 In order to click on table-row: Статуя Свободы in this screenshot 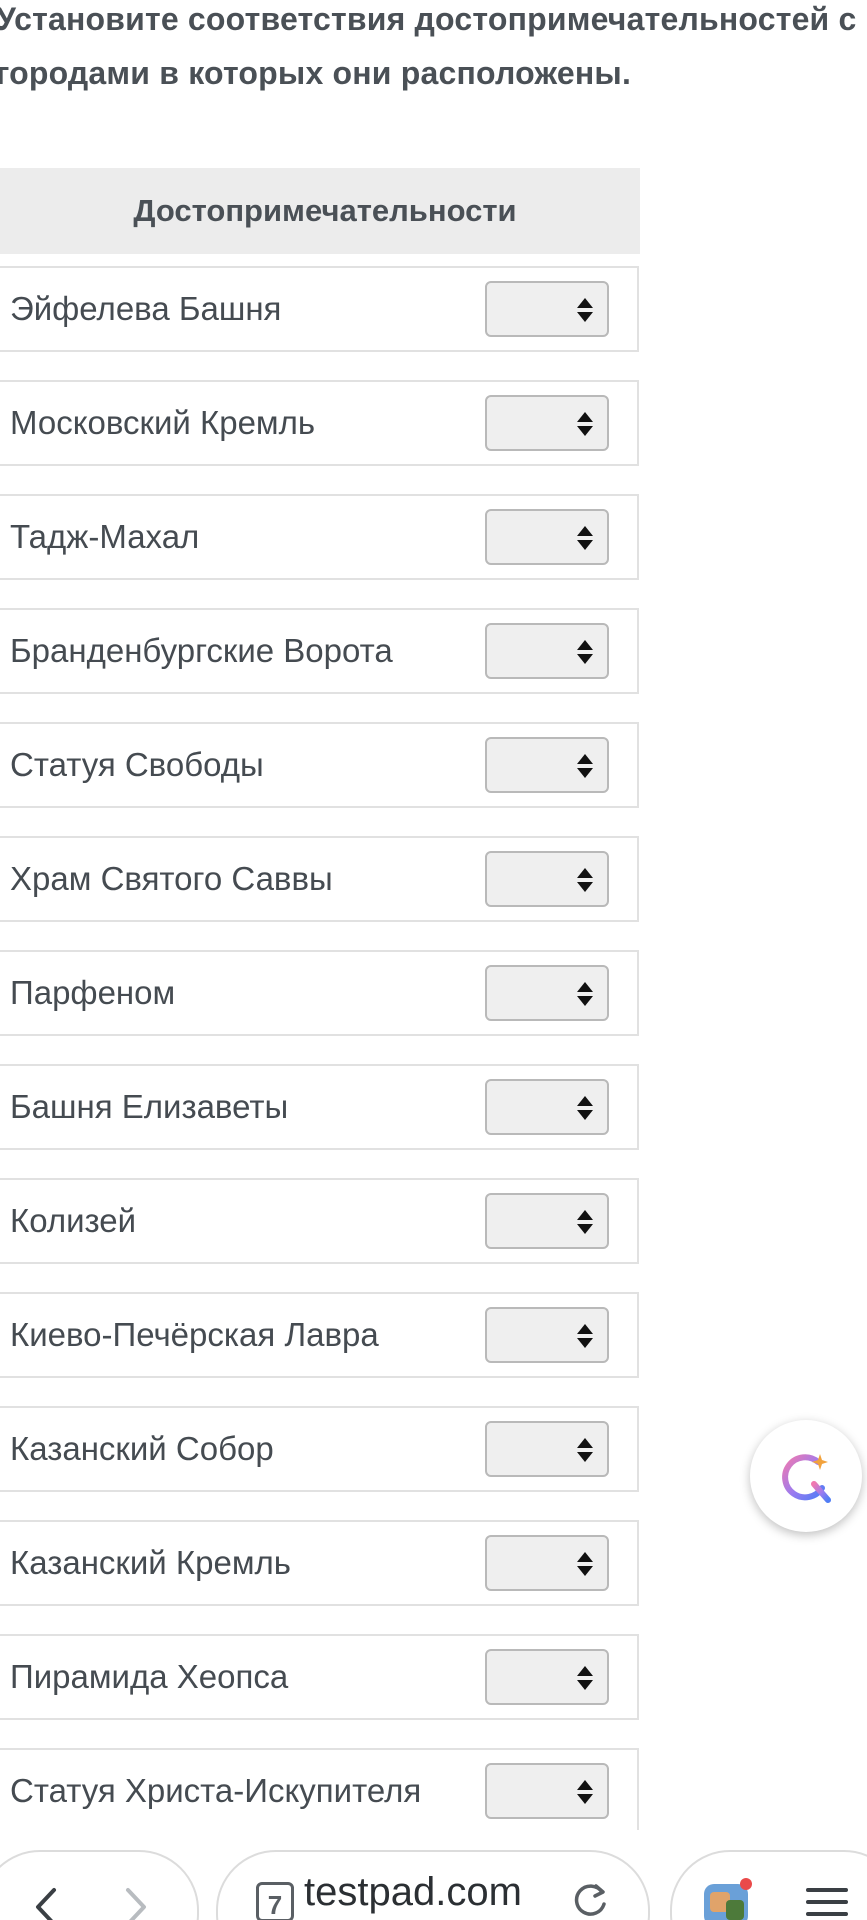, I will do `click(319, 765)`.